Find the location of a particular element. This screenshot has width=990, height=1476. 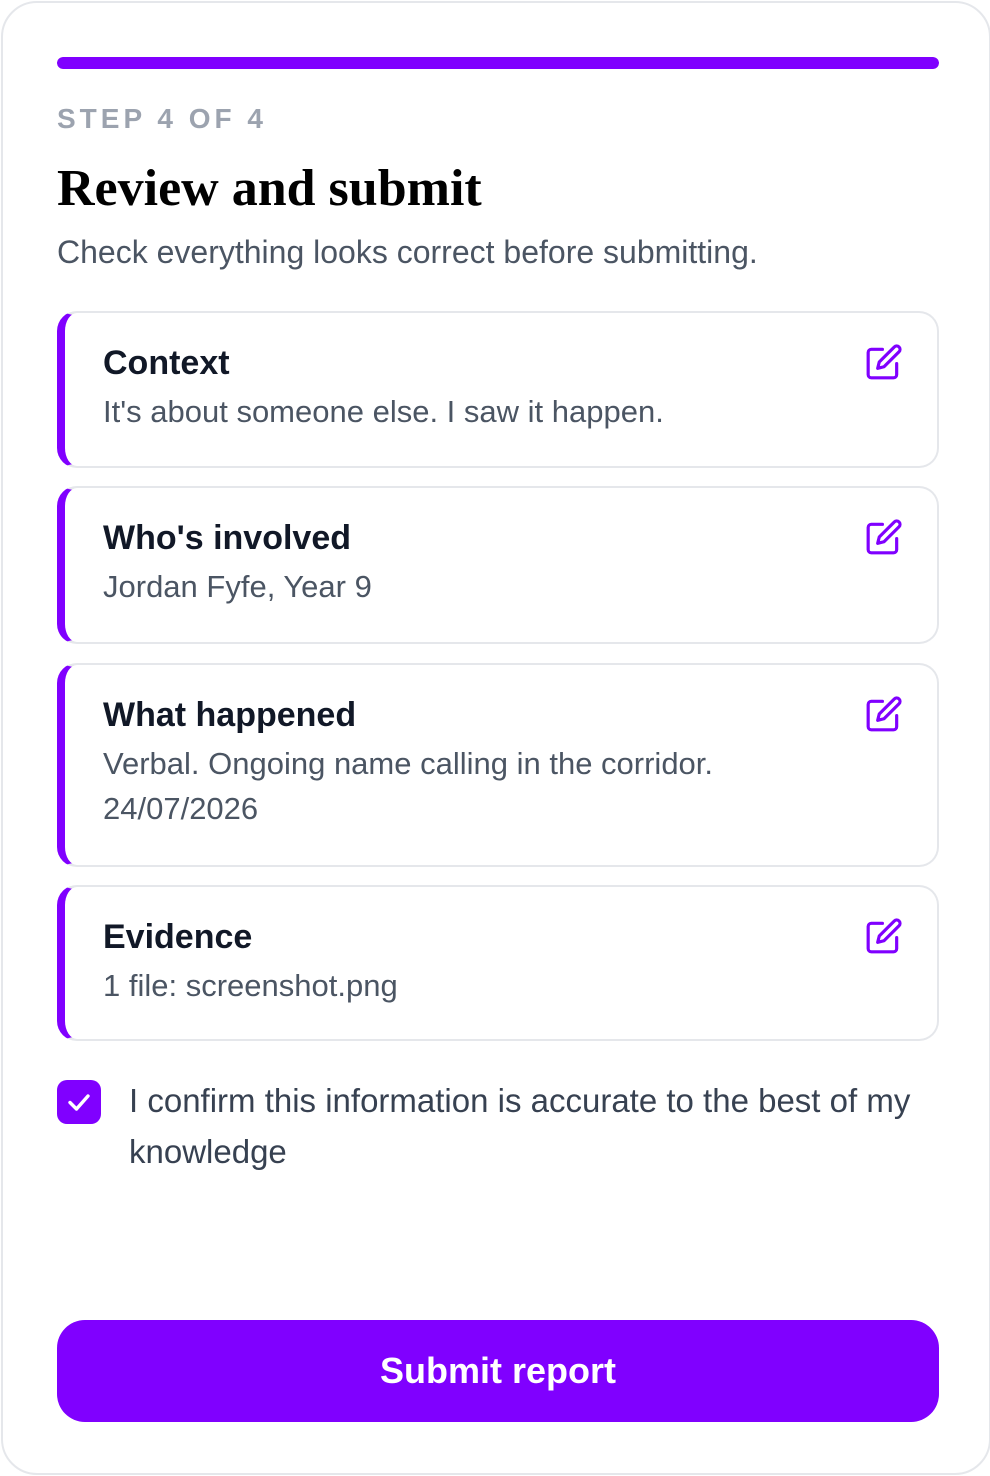

checkmark-icon is located at coordinates (79, 1102).